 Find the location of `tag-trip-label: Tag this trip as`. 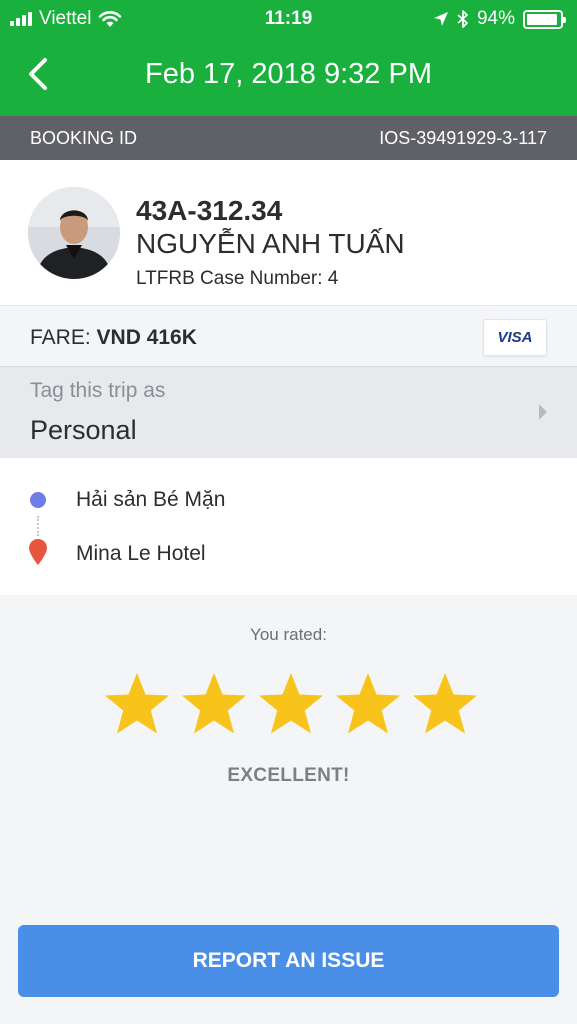

tag-trip-label: Tag this trip as is located at coordinates (98, 390).